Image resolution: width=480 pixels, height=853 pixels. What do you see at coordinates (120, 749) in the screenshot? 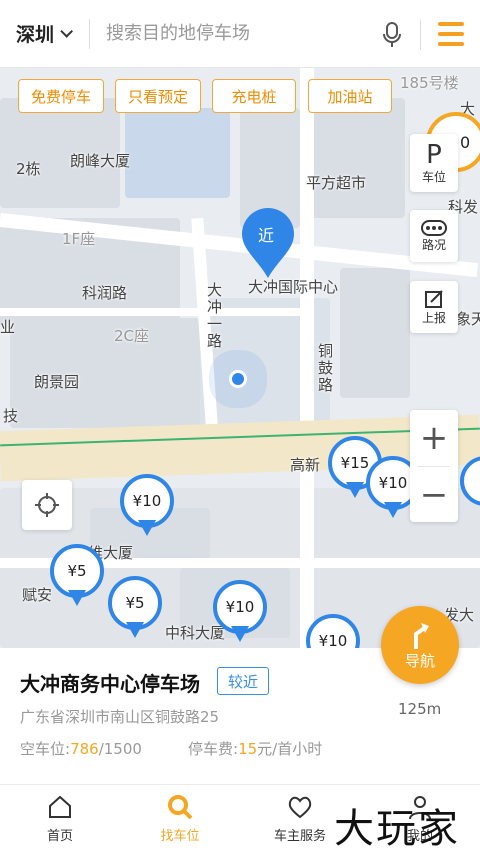
I see `spaces-total: /1500` at bounding box center [120, 749].